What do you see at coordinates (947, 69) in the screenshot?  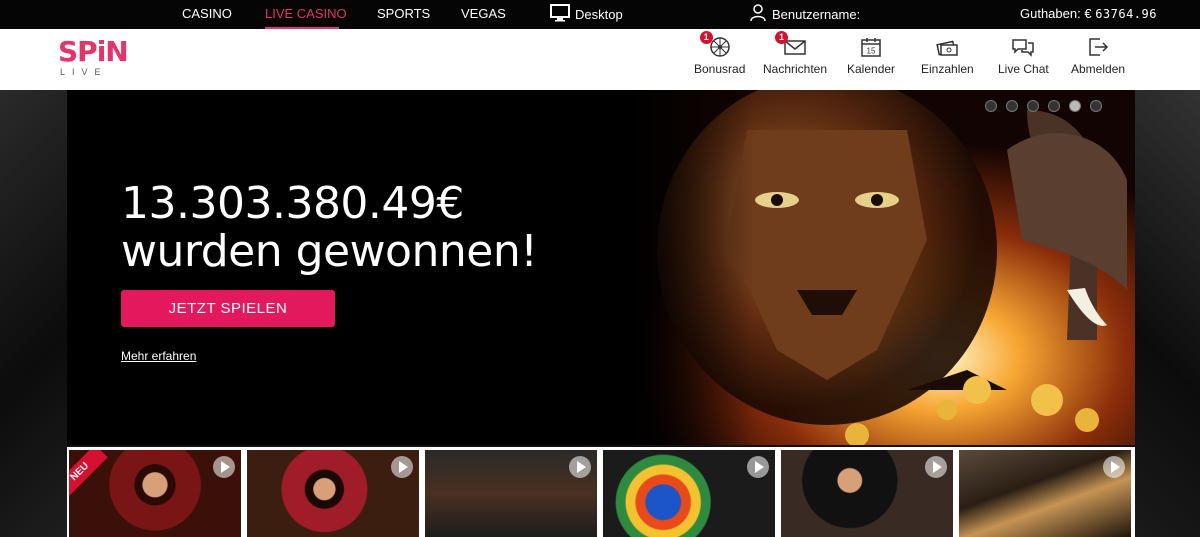 I see `einzahlen-label: Einzahlen` at bounding box center [947, 69].